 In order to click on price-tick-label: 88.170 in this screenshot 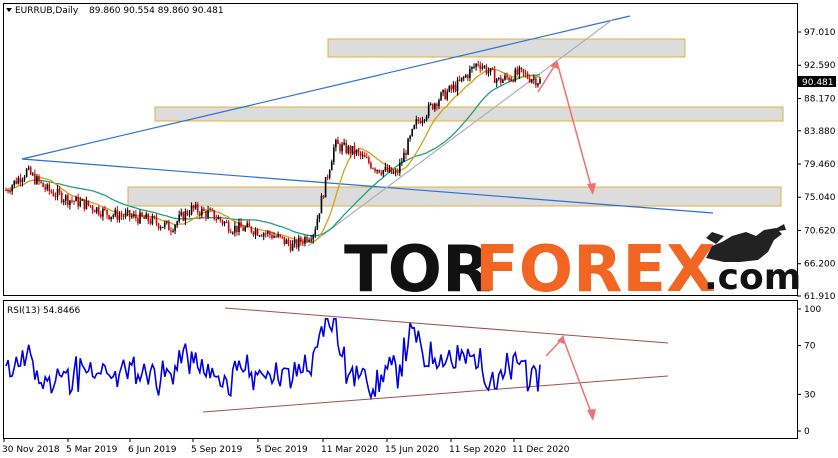, I will do `click(820, 99)`.